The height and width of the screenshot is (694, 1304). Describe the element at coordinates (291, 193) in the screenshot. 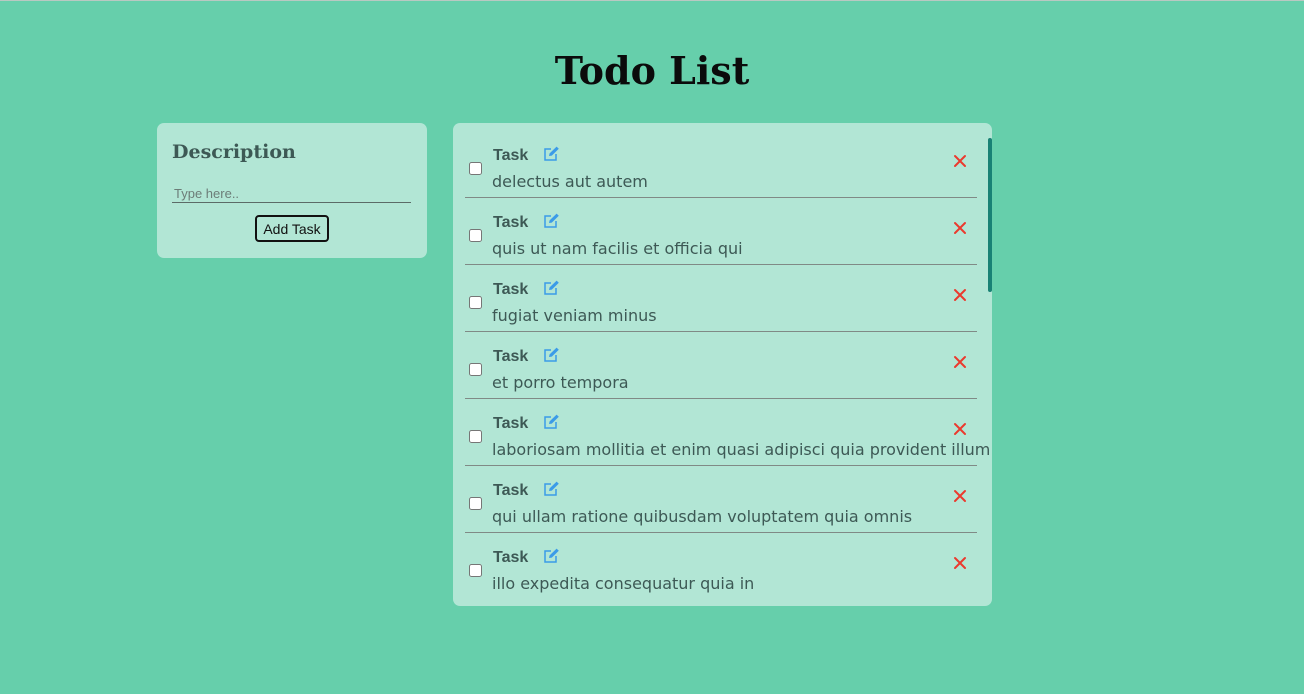

I see `description-input` at that location.